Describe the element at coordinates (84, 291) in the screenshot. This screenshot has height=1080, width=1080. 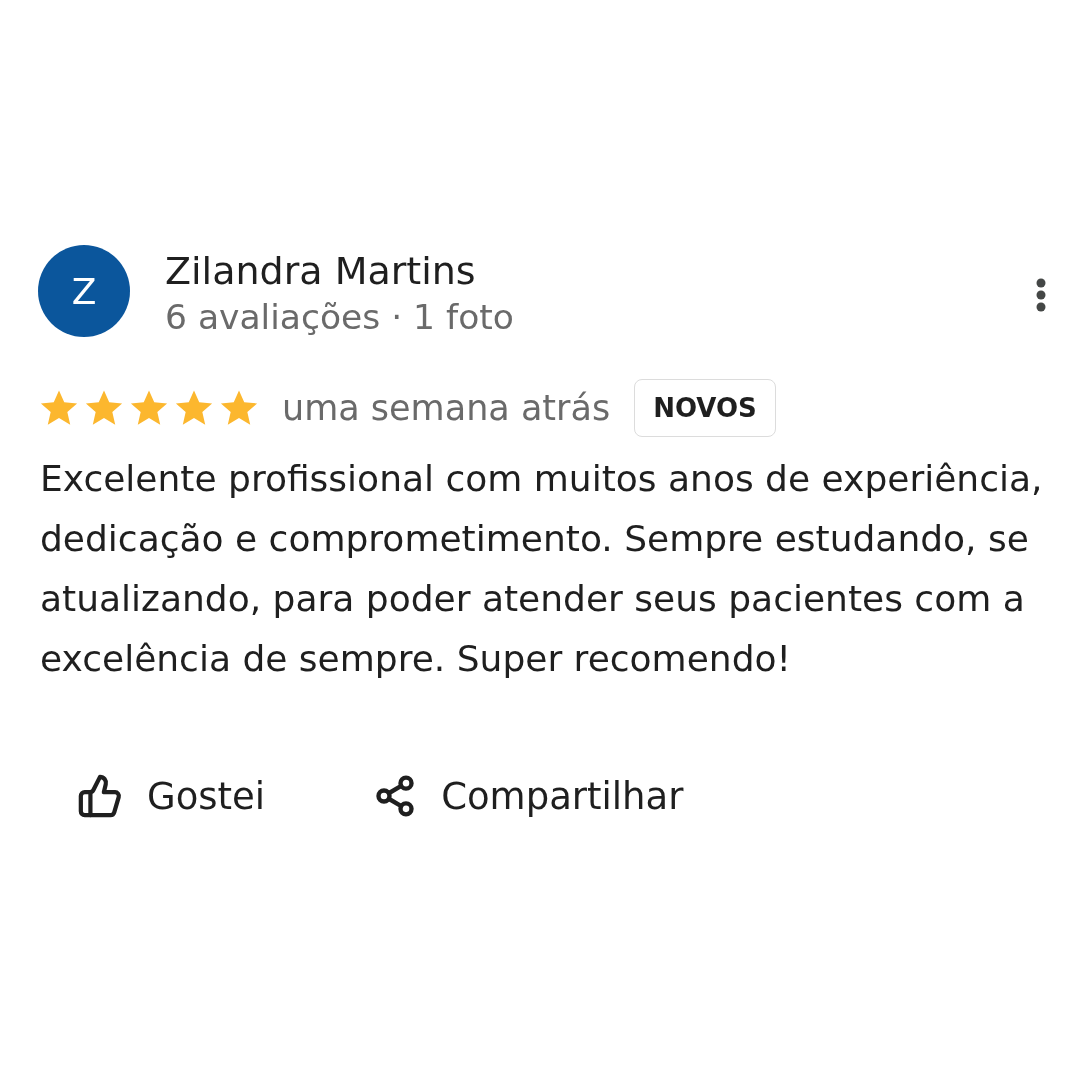
I see `avatar: Z` at that location.